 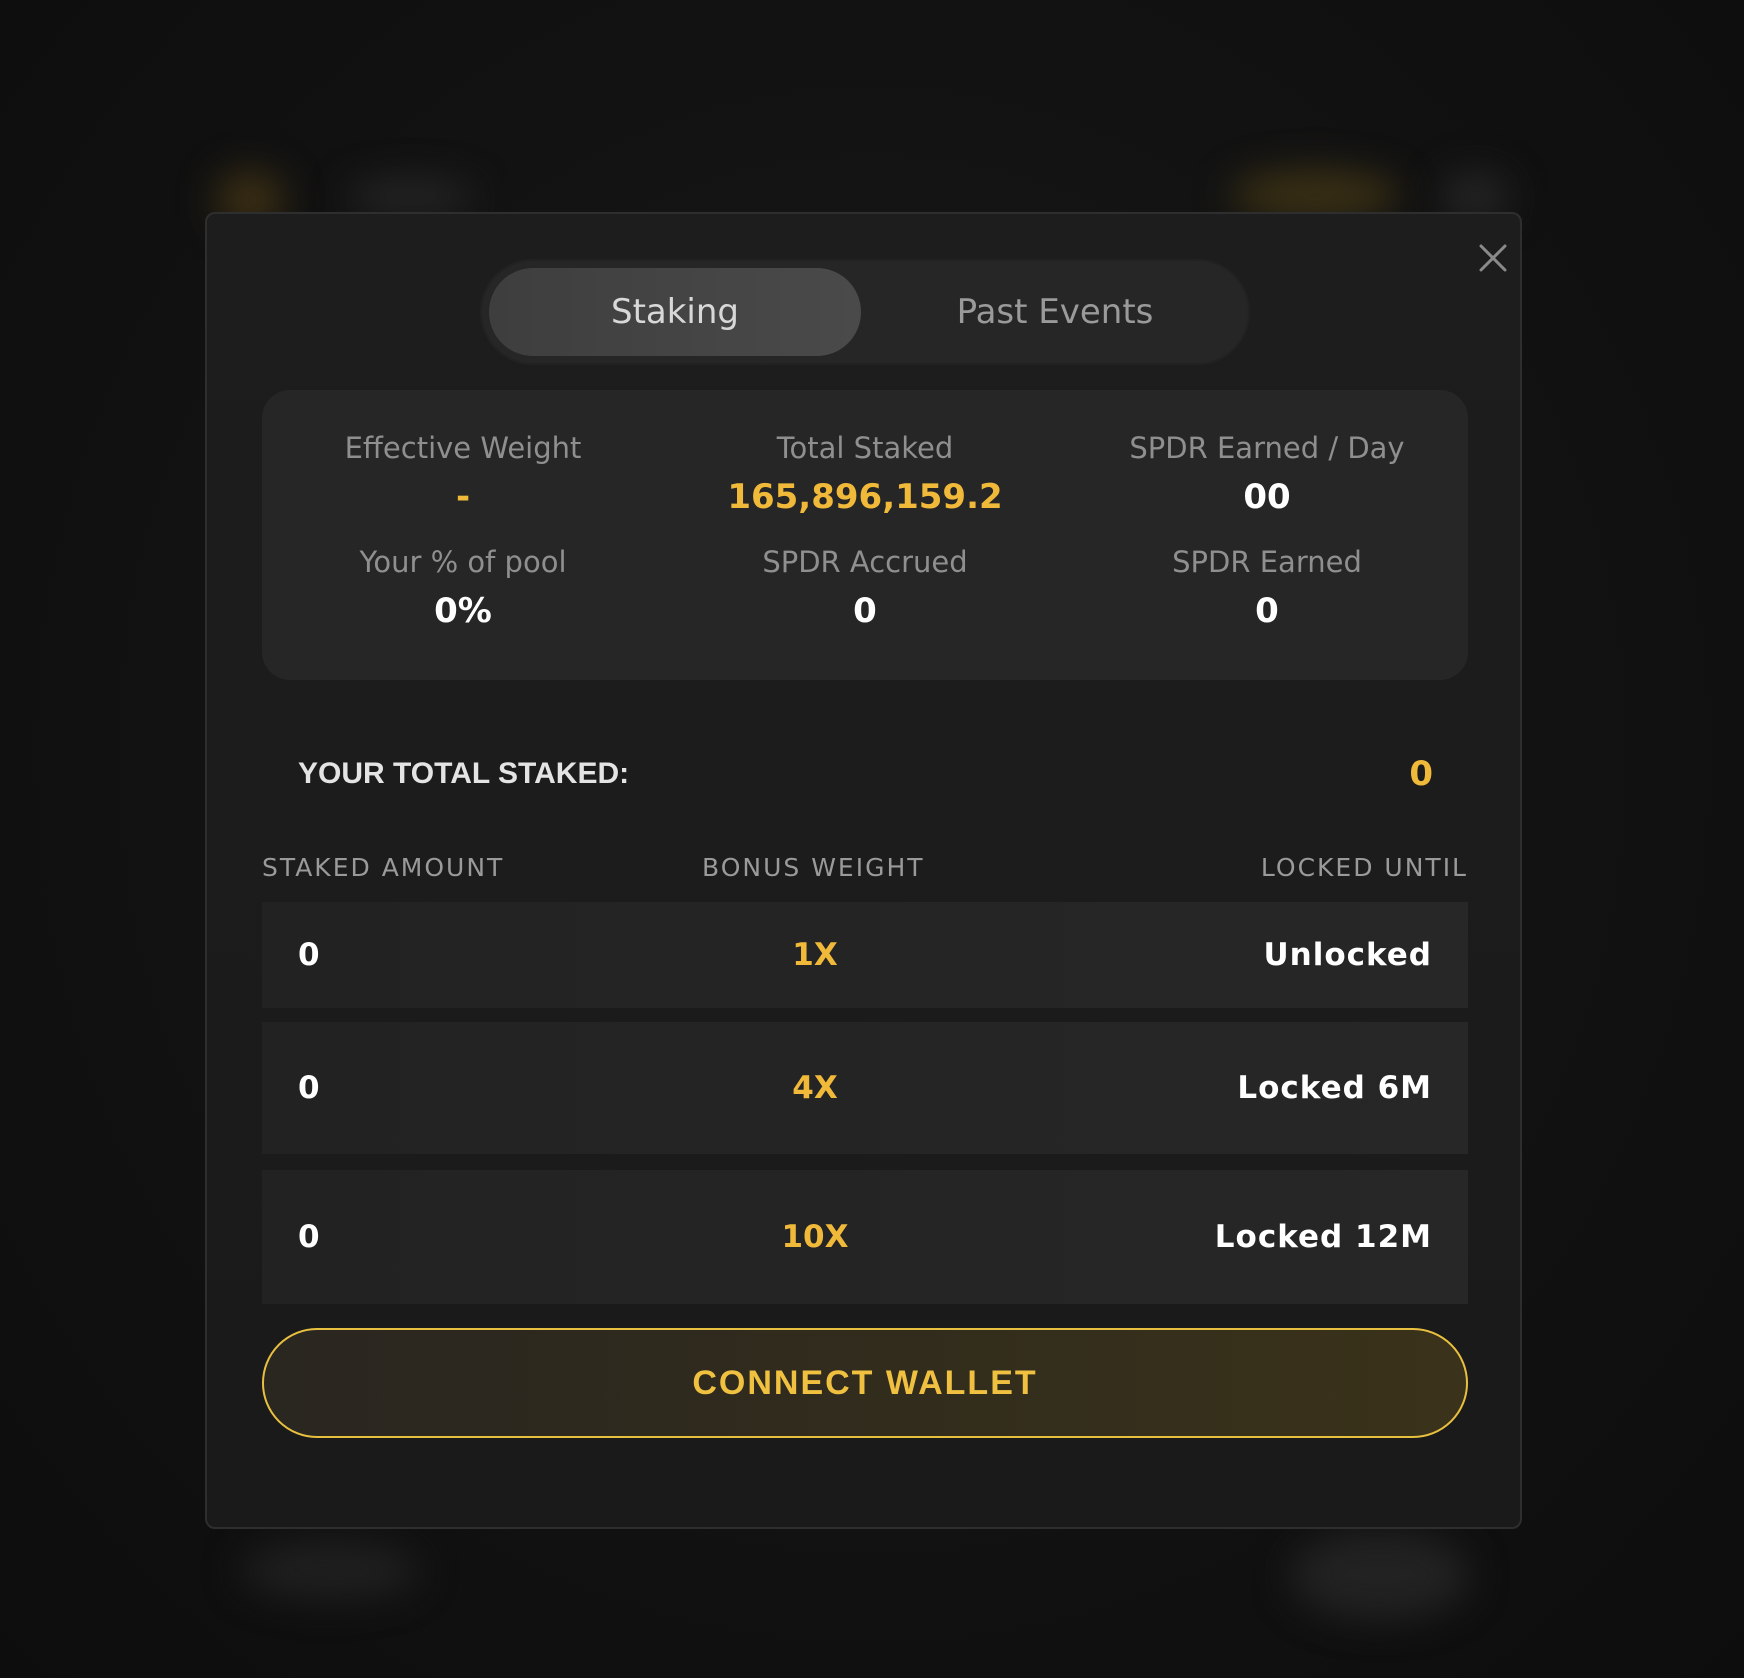 What do you see at coordinates (1380, 1575) in the screenshot?
I see `blurred-footer-right` at bounding box center [1380, 1575].